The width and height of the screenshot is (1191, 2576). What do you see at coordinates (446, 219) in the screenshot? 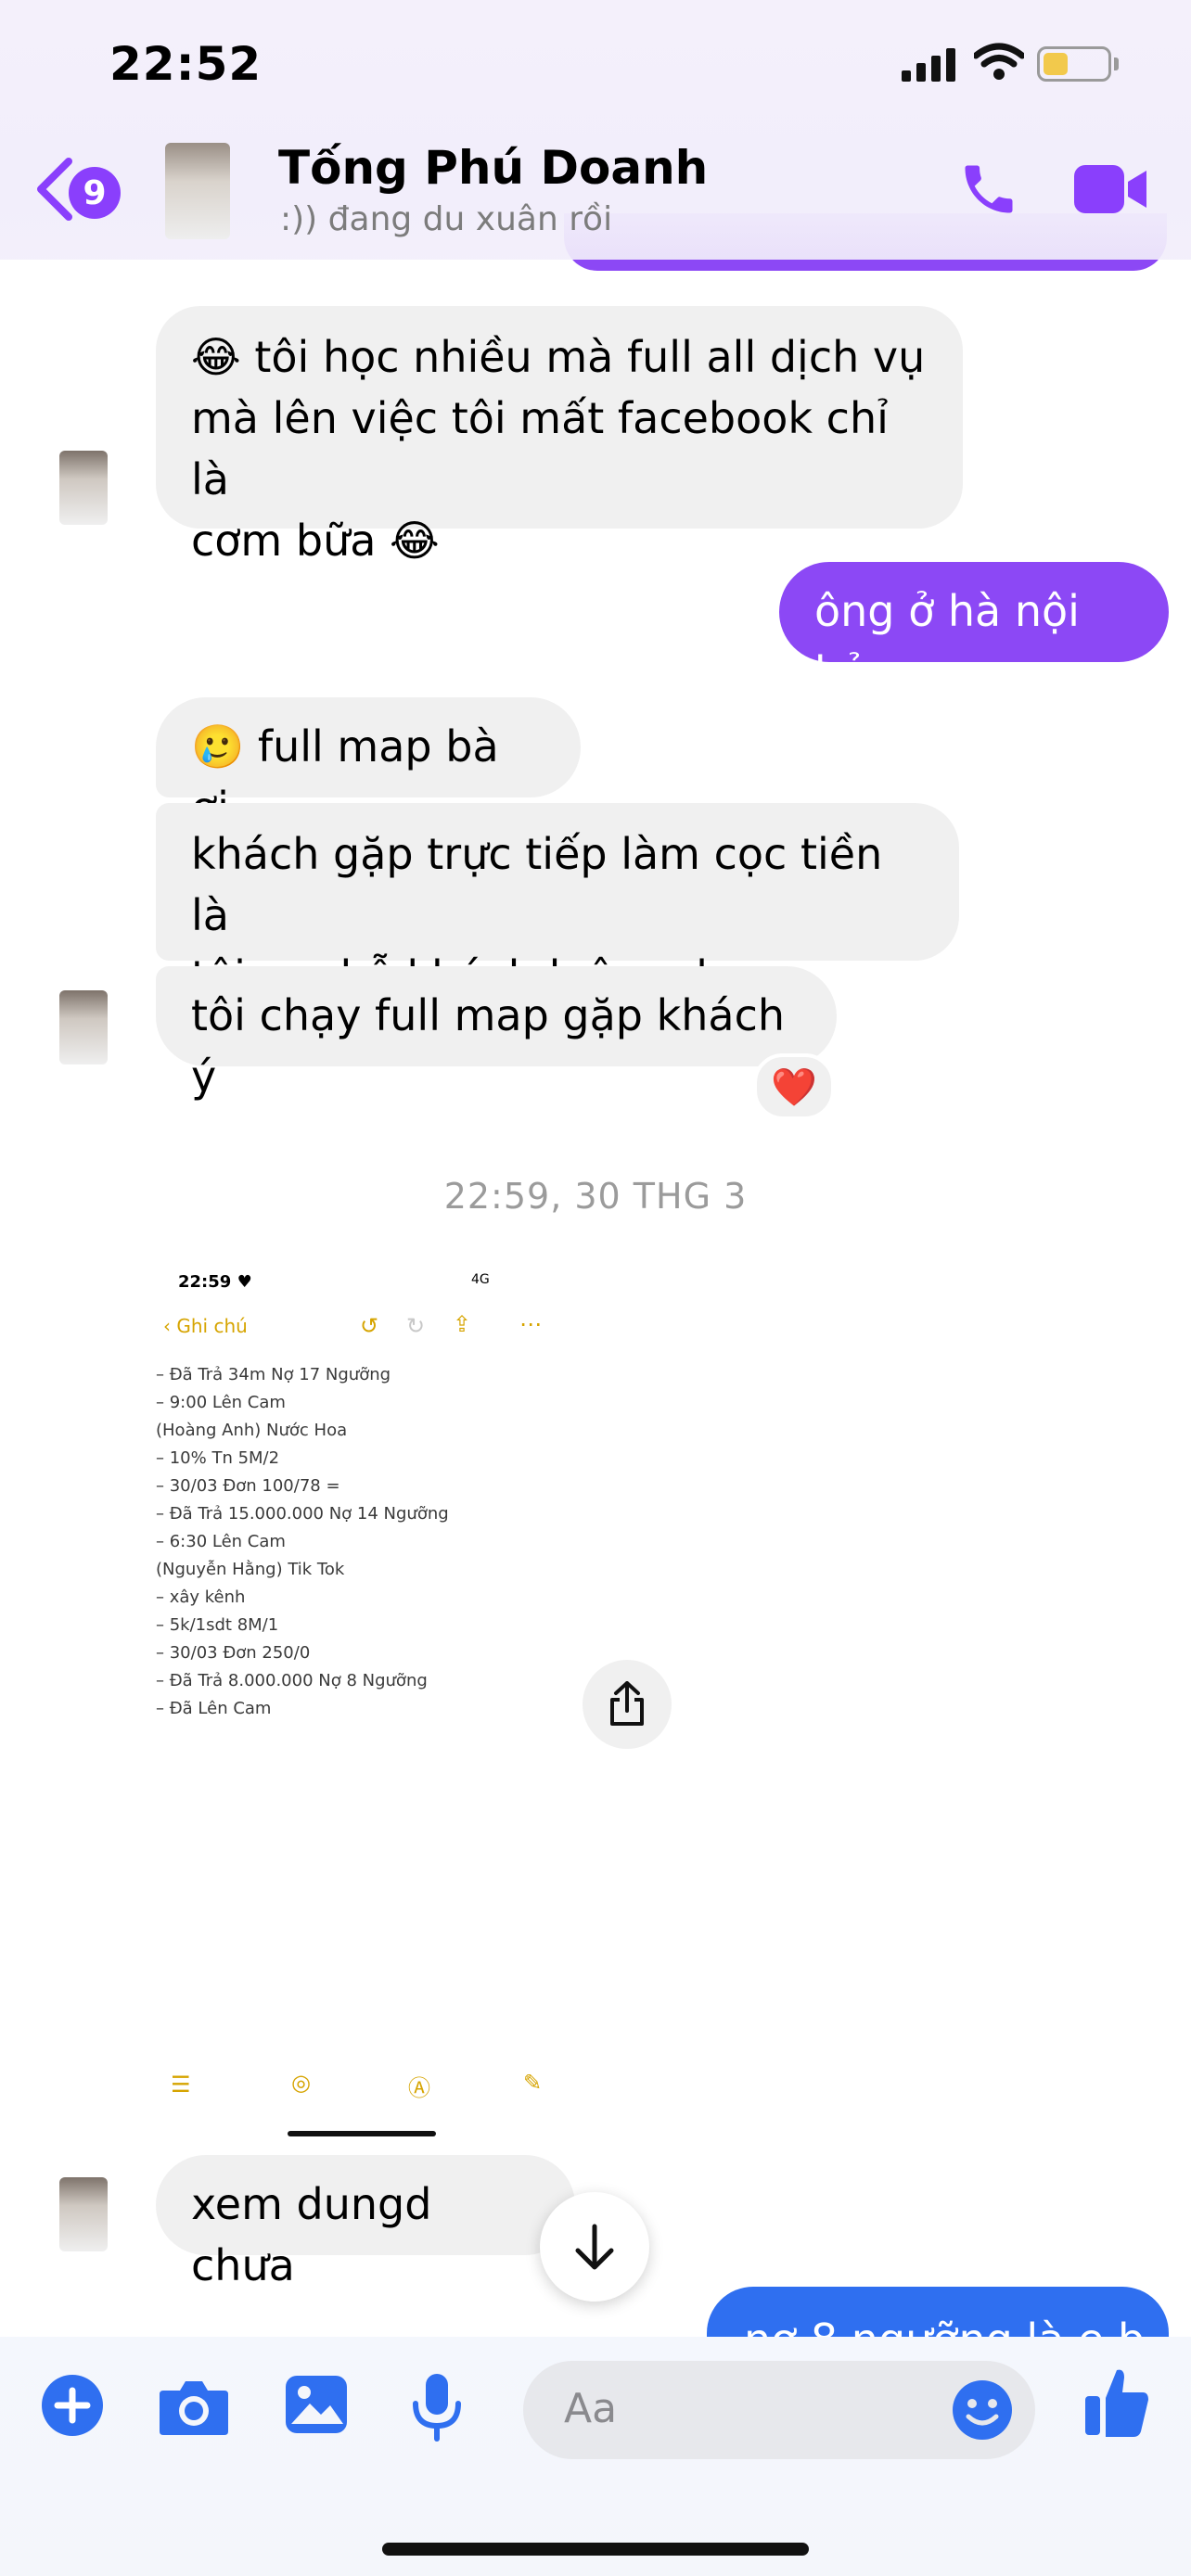
I see `contact-status: :)) đang du xuân rồi` at bounding box center [446, 219].